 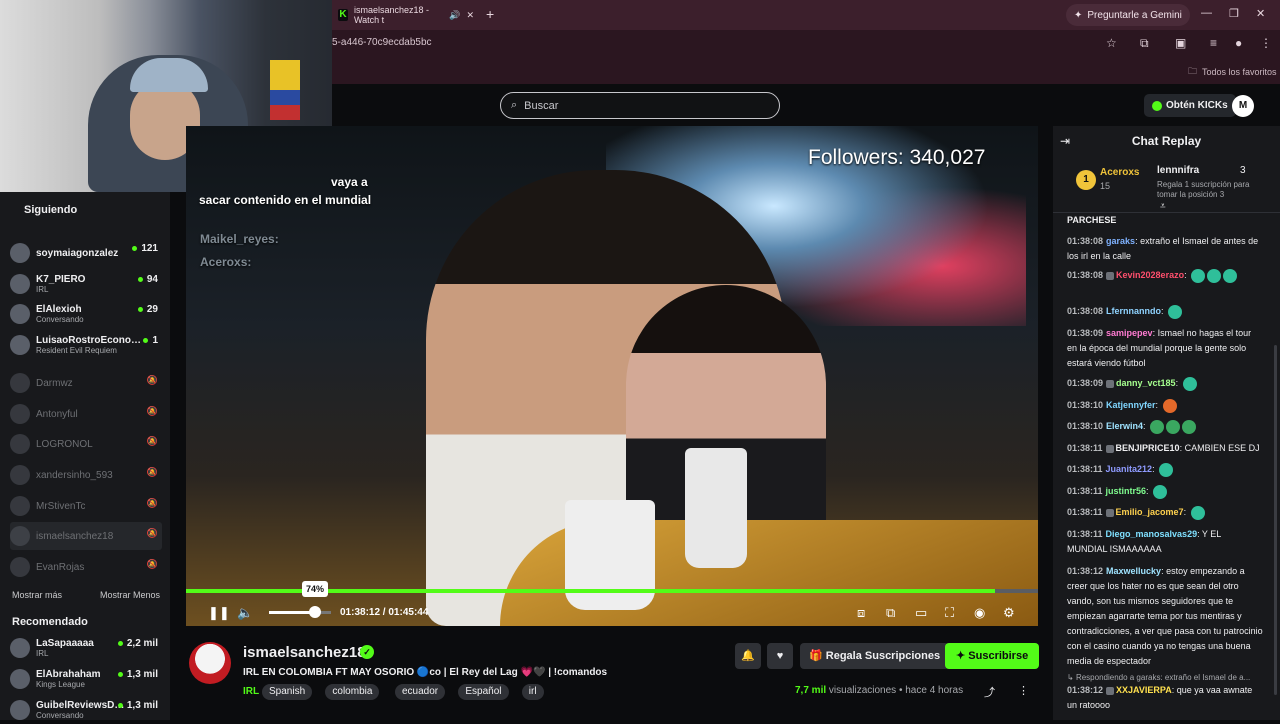 I want to click on chrome-menu-icon: ⋮, so click(x=1266, y=43).